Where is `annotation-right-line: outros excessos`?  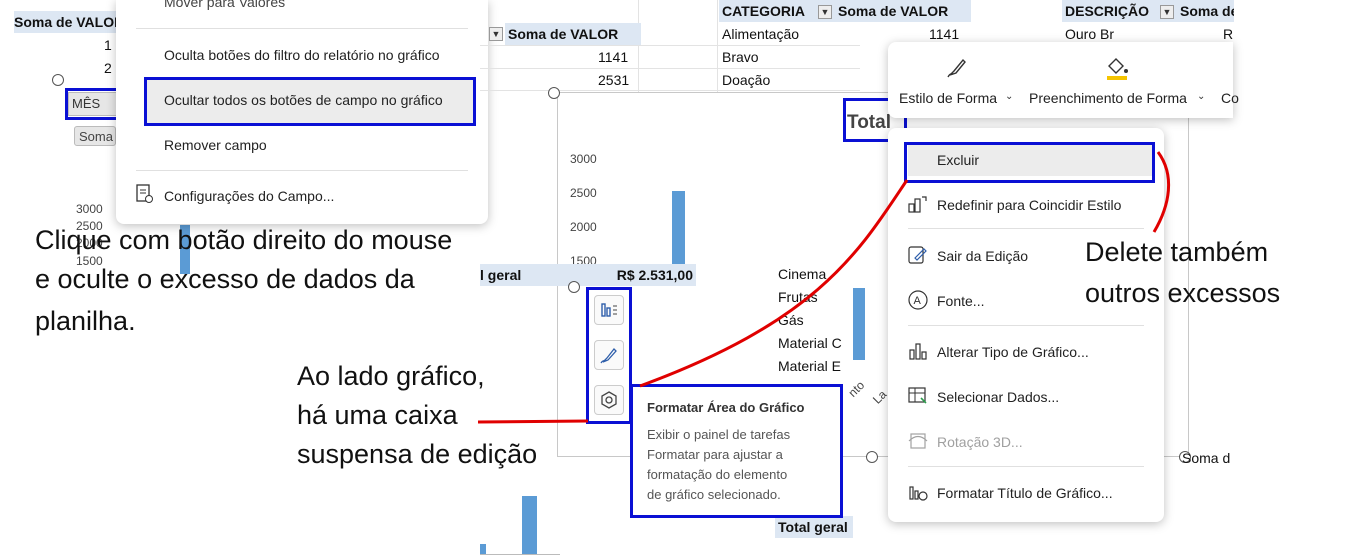 annotation-right-line: outros excessos is located at coordinates (1183, 293).